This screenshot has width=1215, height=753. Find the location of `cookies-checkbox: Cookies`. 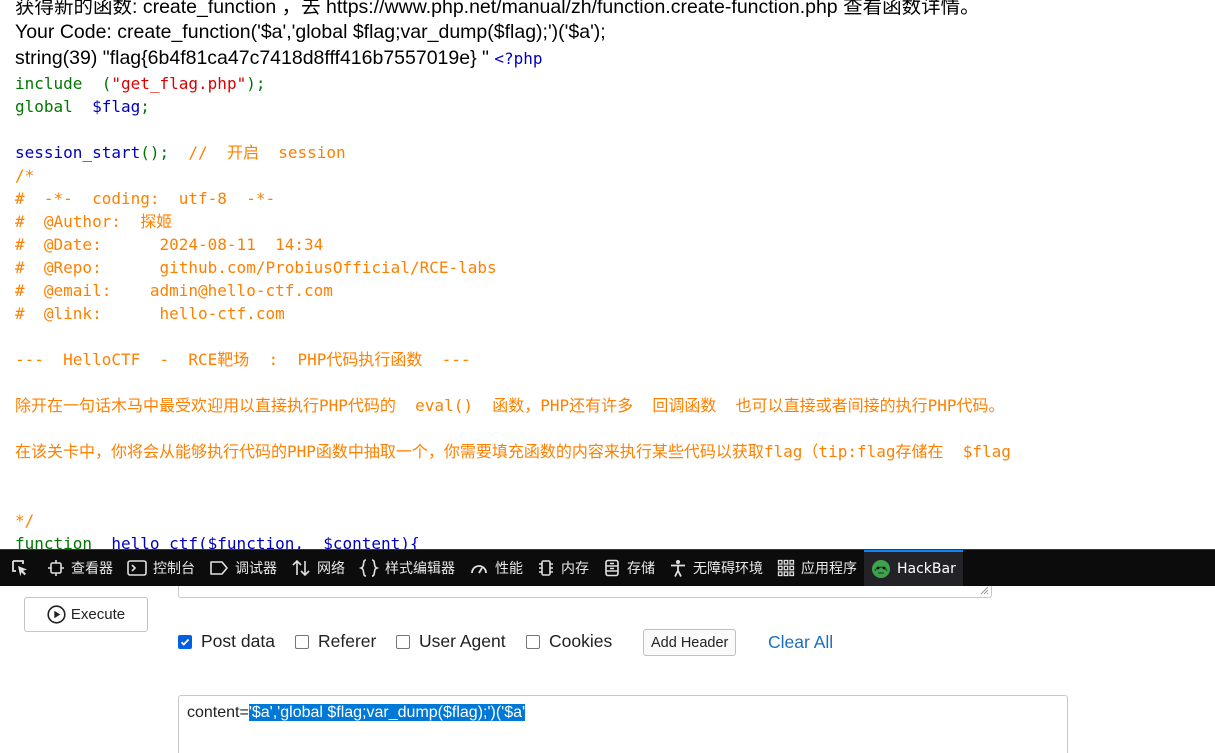

cookies-checkbox: Cookies is located at coordinates (569, 641).